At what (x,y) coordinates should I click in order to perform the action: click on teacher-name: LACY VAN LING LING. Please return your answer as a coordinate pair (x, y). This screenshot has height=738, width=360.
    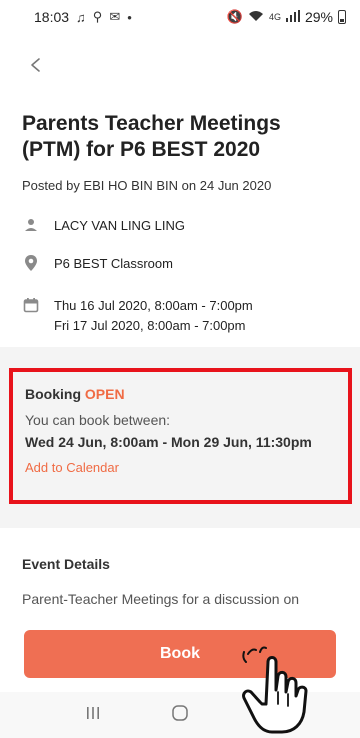
    Looking at the image, I should click on (120, 225).